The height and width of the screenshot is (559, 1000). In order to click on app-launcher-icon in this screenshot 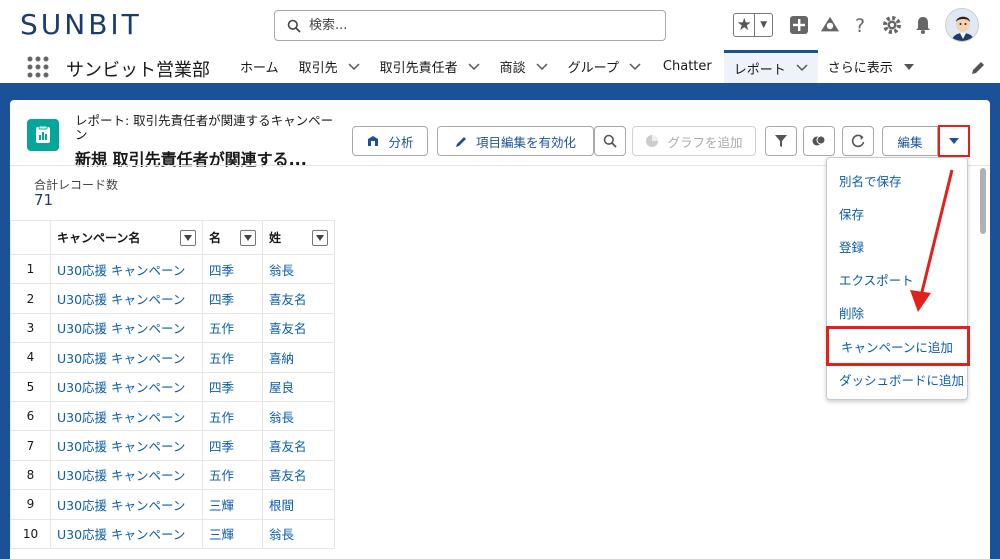, I will do `click(38, 67)`.